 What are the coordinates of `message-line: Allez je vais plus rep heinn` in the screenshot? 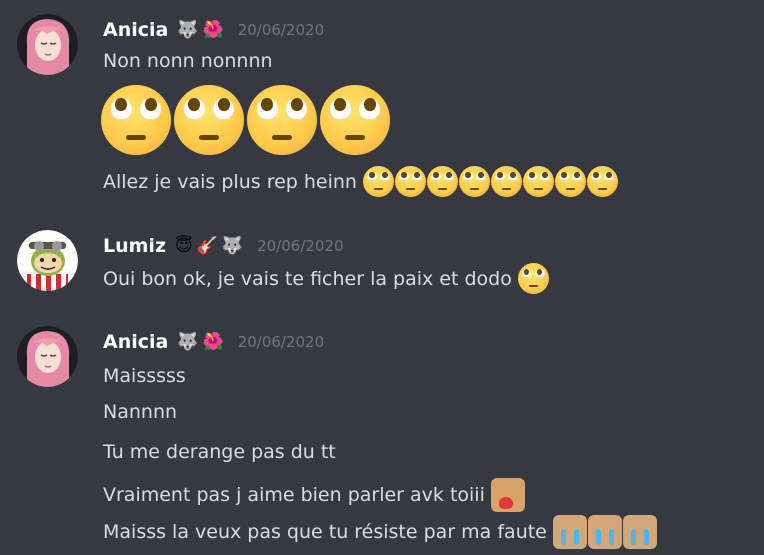 It's located at (360, 181).